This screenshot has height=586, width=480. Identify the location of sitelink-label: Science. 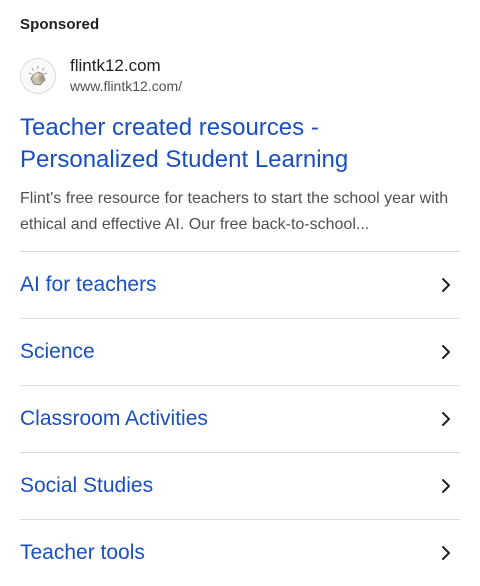
(57, 351).